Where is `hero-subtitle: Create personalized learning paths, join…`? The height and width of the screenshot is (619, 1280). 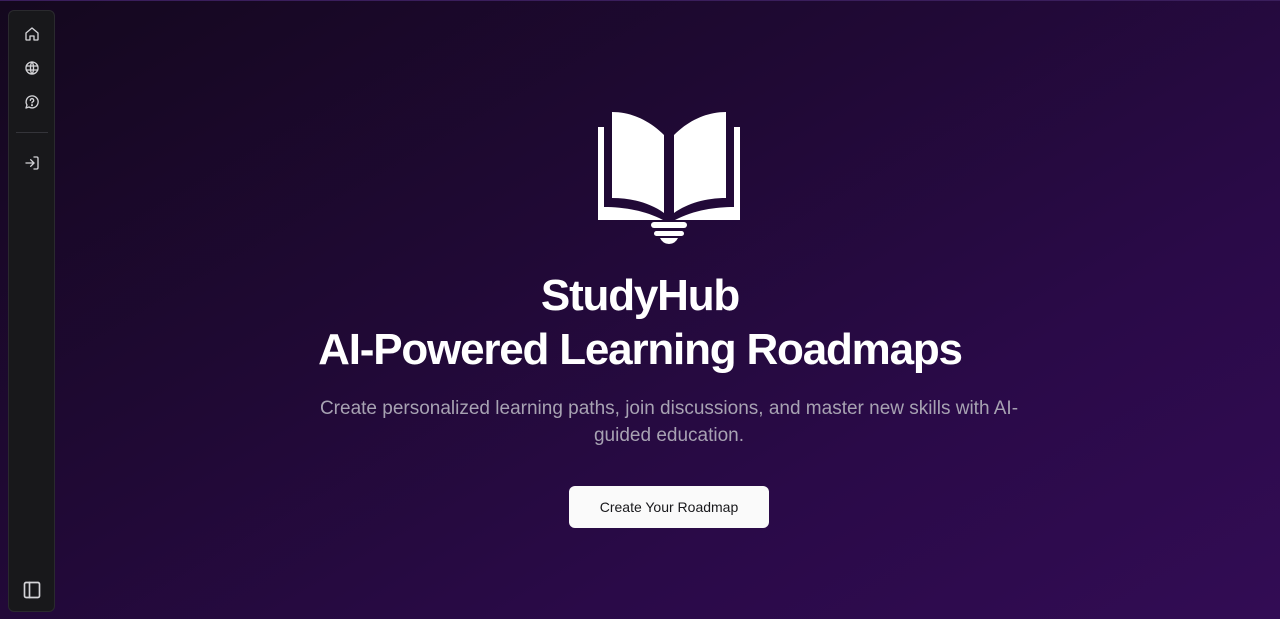 hero-subtitle: Create personalized learning paths, join… is located at coordinates (669, 422).